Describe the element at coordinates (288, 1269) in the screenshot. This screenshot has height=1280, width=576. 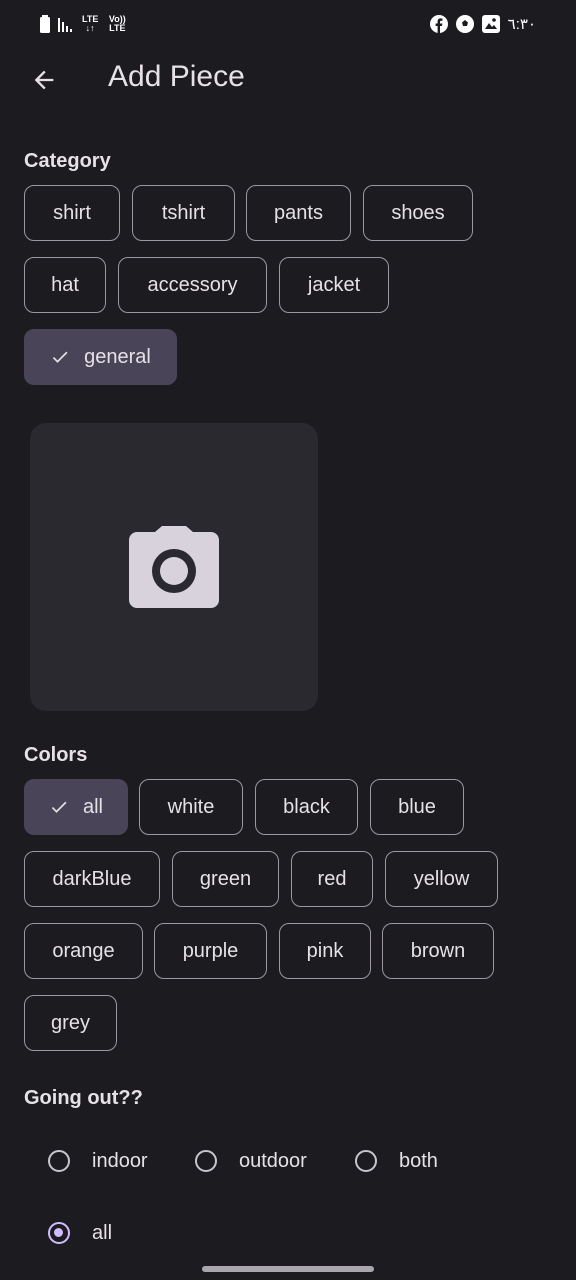
I see `home-indicator` at that location.